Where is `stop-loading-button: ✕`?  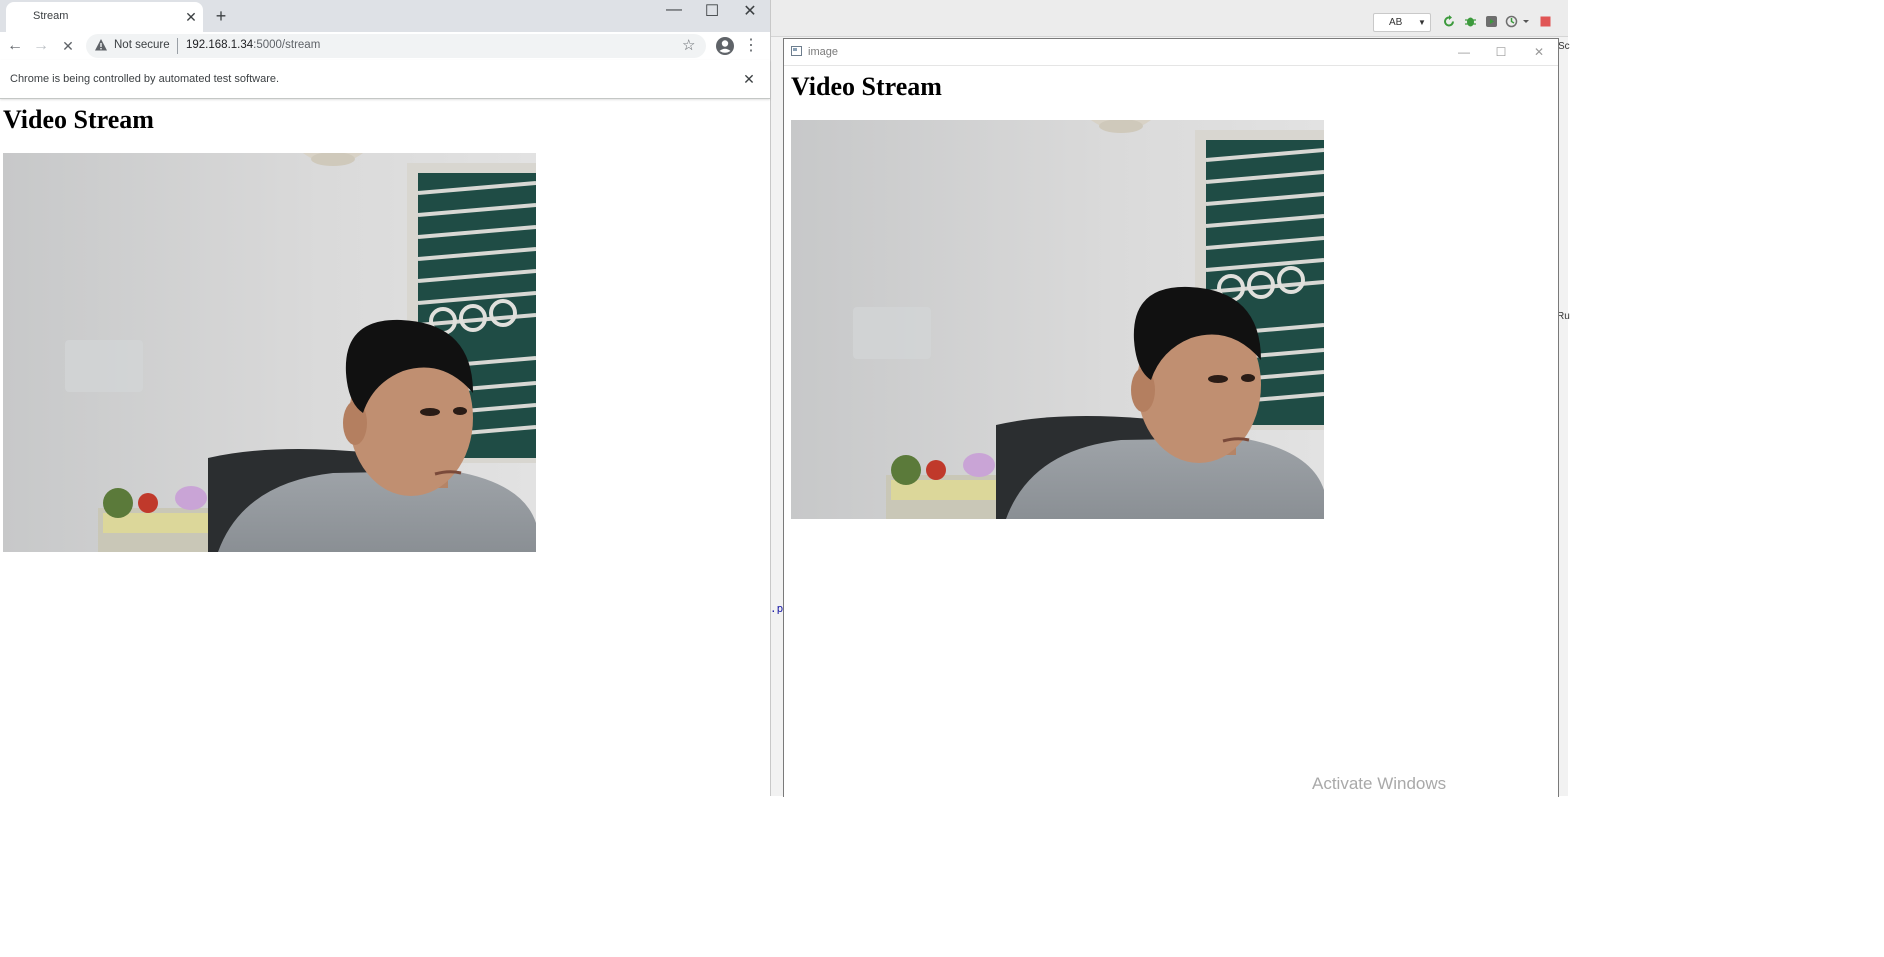 stop-loading-button: ✕ is located at coordinates (68, 46).